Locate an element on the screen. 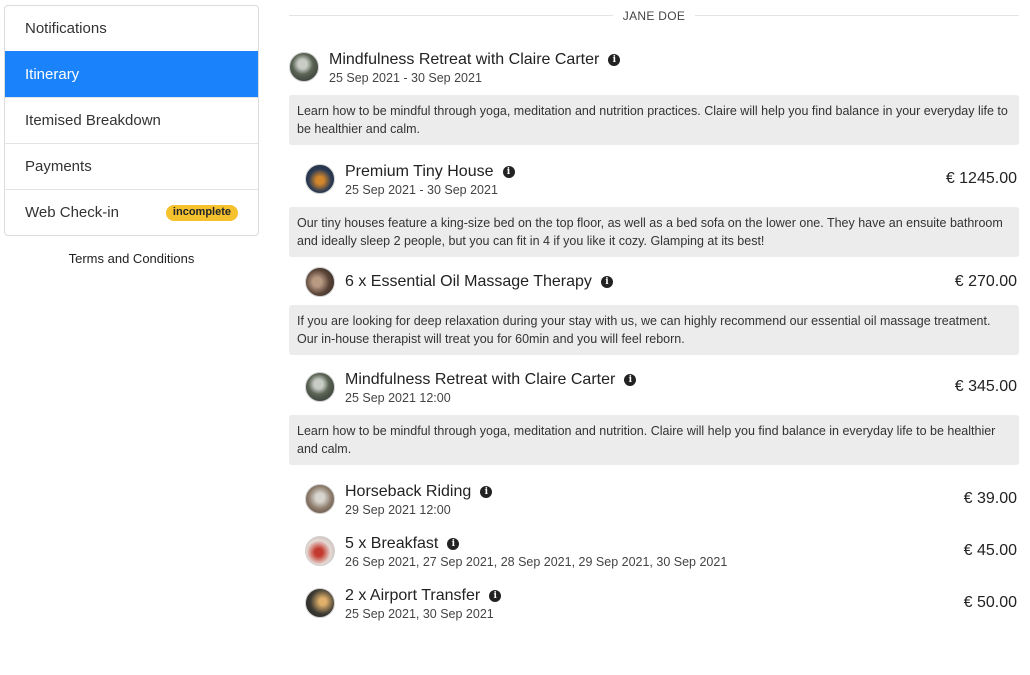 The width and height of the screenshot is (1030, 675). item-date: 25 Sep 2021 12:00 is located at coordinates (398, 397).